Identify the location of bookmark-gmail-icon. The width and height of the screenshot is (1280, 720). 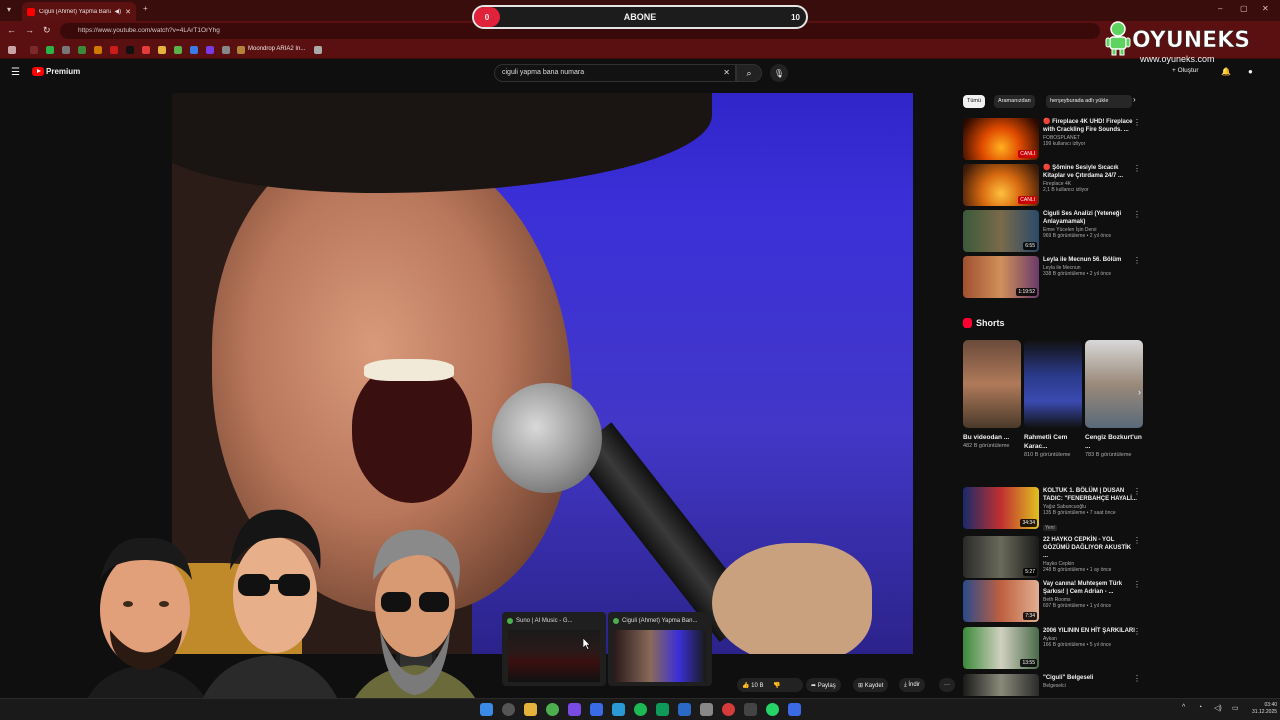
(34, 50).